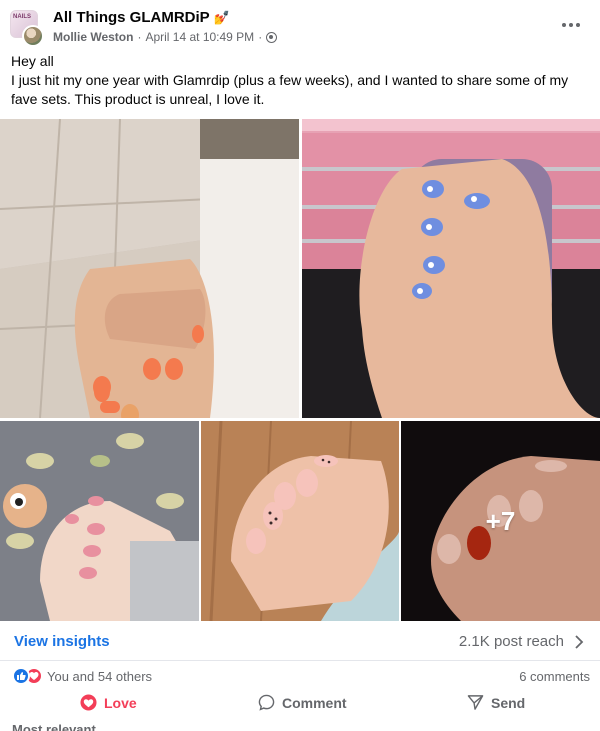 The height and width of the screenshot is (731, 600). Describe the element at coordinates (579, 642) in the screenshot. I see `chevron-right-icon` at that location.